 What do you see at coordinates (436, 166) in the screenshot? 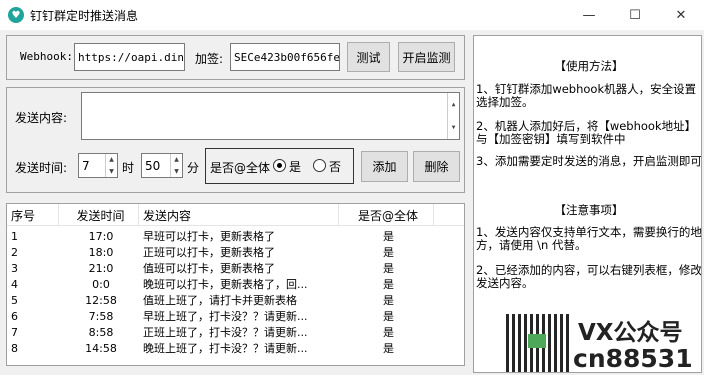
I see `delete-button: 删除` at bounding box center [436, 166].